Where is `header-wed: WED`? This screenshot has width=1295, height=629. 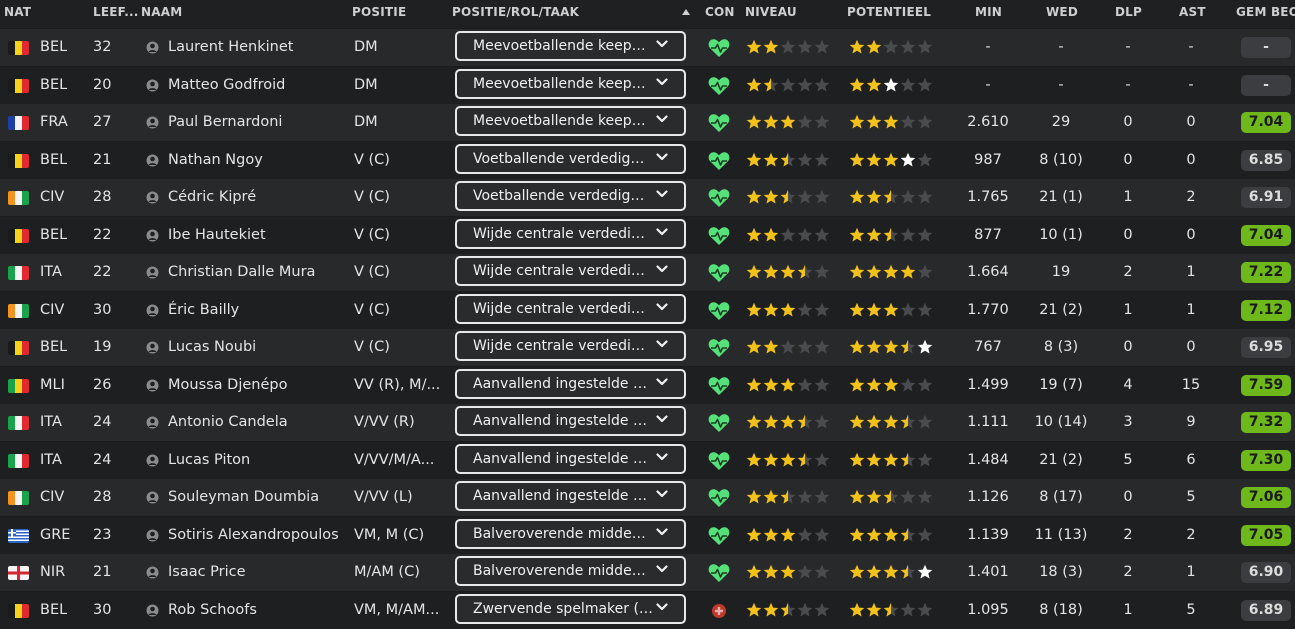 header-wed: WED is located at coordinates (1062, 12).